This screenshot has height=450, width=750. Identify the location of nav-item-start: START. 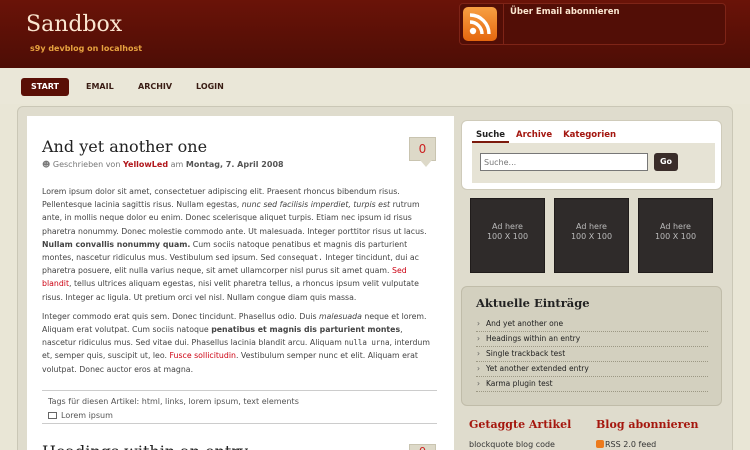
(45, 87).